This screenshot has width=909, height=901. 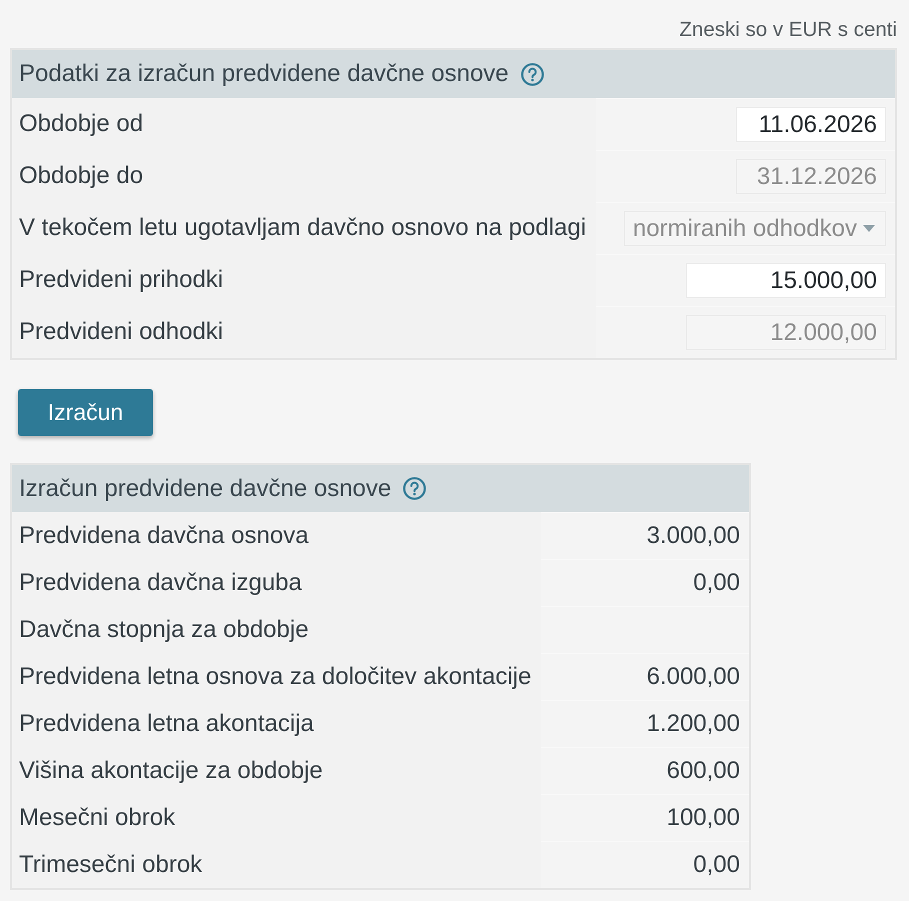 What do you see at coordinates (81, 124) in the screenshot?
I see `field-label: Obdobje od` at bounding box center [81, 124].